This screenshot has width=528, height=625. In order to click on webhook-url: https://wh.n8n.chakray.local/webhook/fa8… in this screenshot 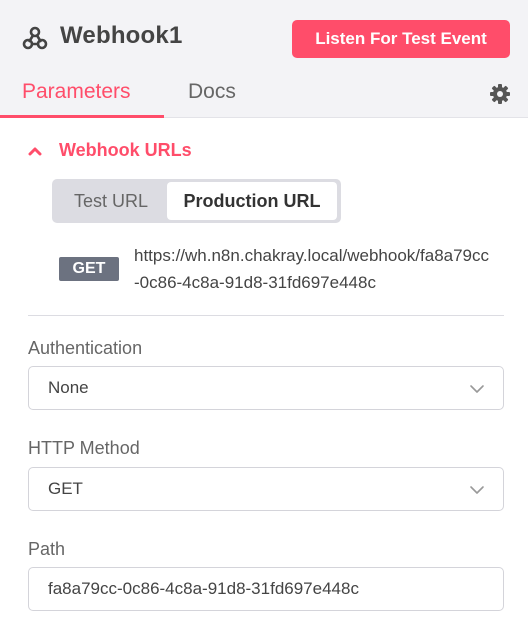, I will do `click(314, 269)`.